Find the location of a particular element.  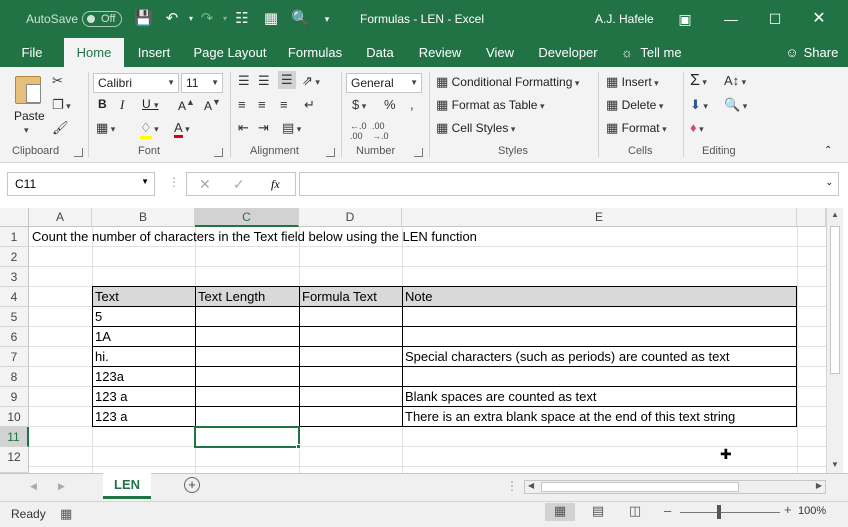

touch-mode-icon: ☷ is located at coordinates (242, 19).